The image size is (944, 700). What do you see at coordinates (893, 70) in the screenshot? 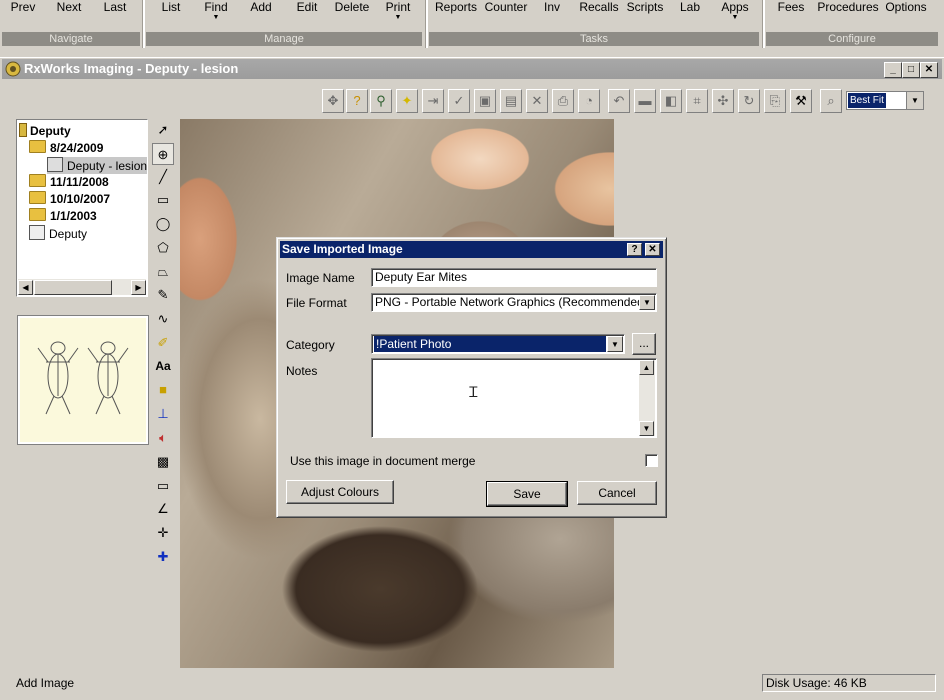
I see `minimize-button: _` at bounding box center [893, 70].